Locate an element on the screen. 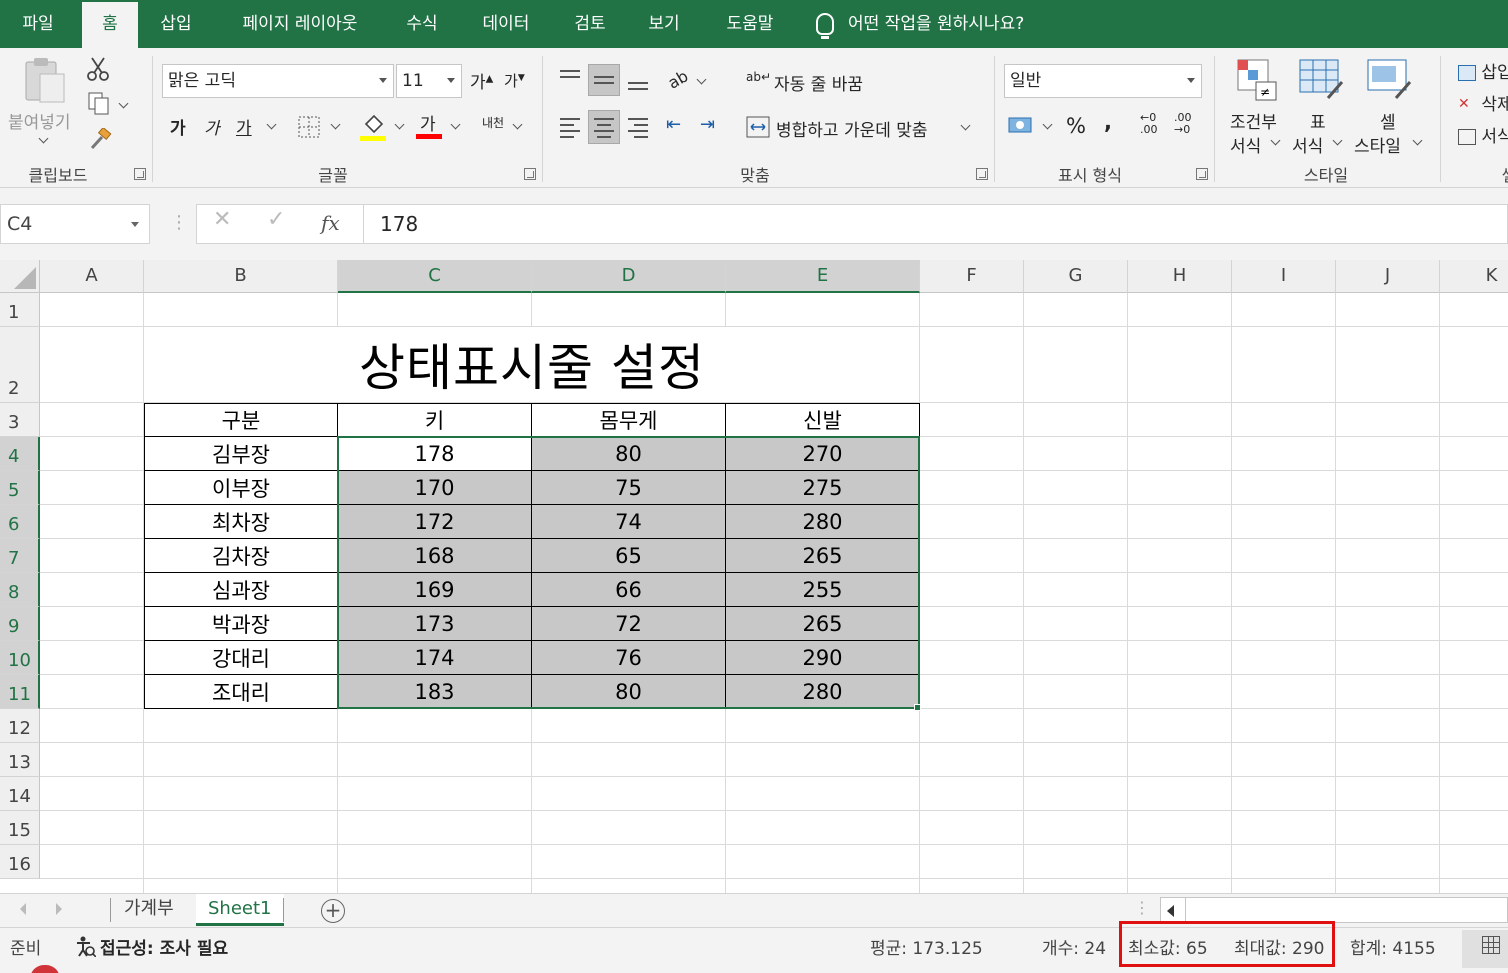 The height and width of the screenshot is (973, 1508). conditional-formatting-icon: ≠ is located at coordinates (1258, 80).